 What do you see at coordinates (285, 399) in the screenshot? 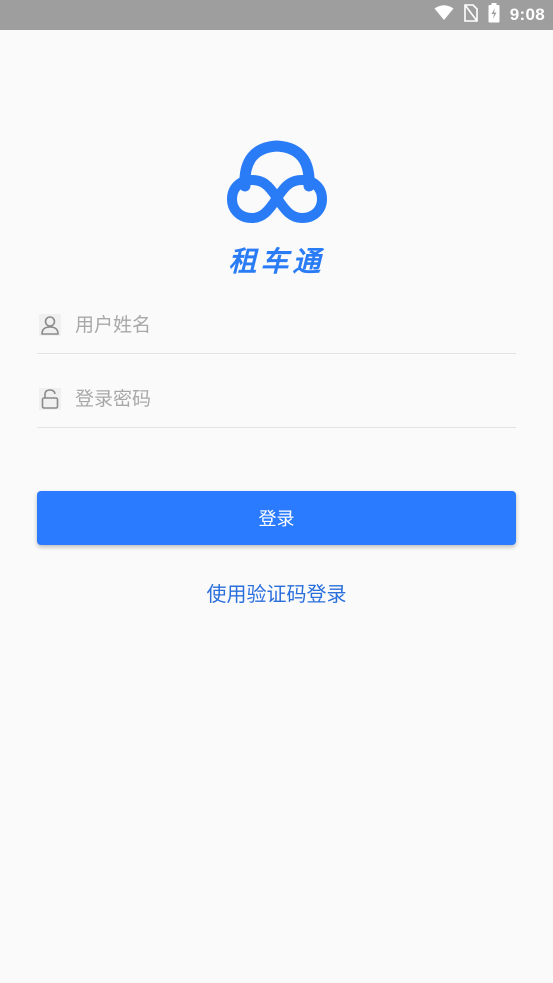
I see `password-input` at bounding box center [285, 399].